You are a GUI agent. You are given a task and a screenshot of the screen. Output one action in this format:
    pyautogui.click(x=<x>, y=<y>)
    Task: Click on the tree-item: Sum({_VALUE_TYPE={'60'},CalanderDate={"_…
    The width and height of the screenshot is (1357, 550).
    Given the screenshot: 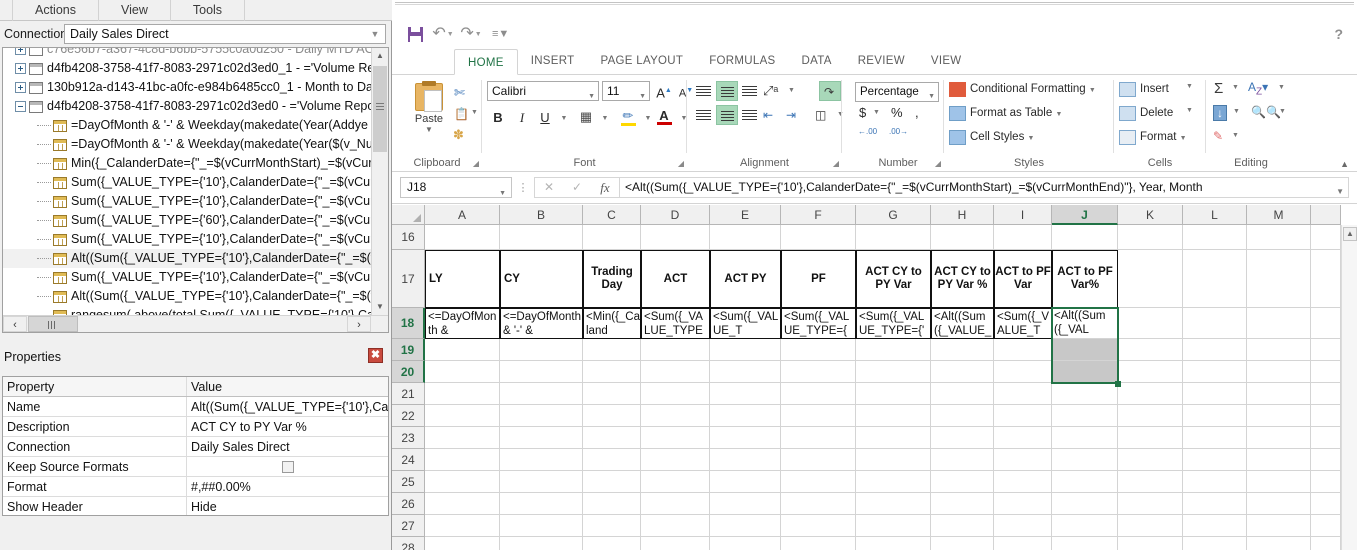 What is the action you would take?
    pyautogui.click(x=187, y=220)
    